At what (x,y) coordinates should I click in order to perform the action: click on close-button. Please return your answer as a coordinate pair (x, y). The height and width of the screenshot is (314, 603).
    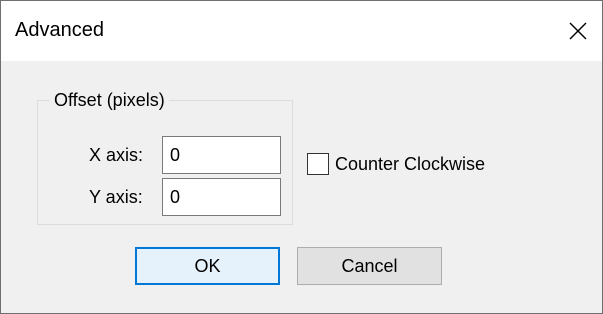
    Looking at the image, I should click on (578, 31).